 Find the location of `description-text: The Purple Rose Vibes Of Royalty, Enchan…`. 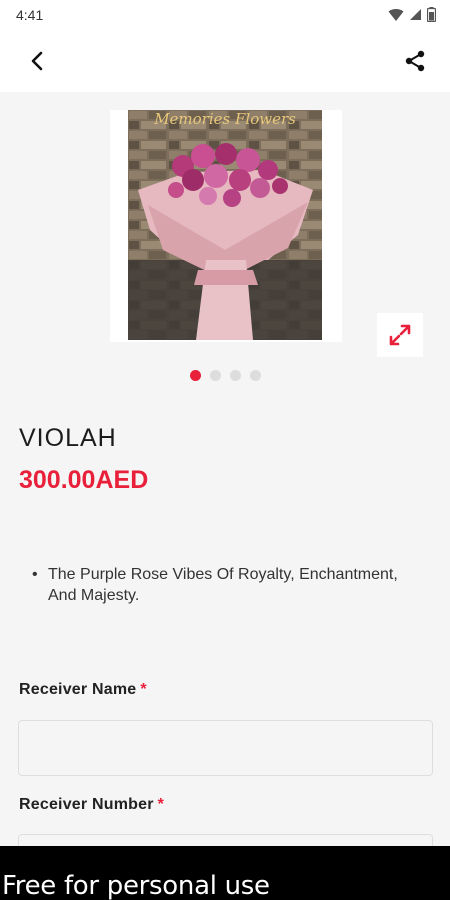

description-text: The Purple Rose Vibes Of Royalty, Enchan… is located at coordinates (223, 585).